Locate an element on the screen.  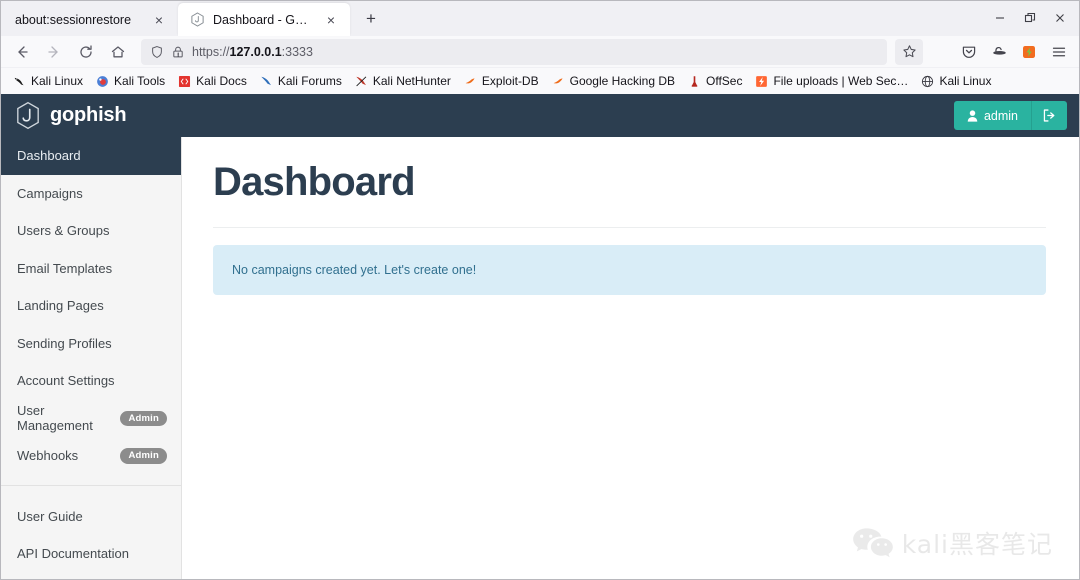
bookmark-label: Kali Forums is located at coordinates (309, 81).